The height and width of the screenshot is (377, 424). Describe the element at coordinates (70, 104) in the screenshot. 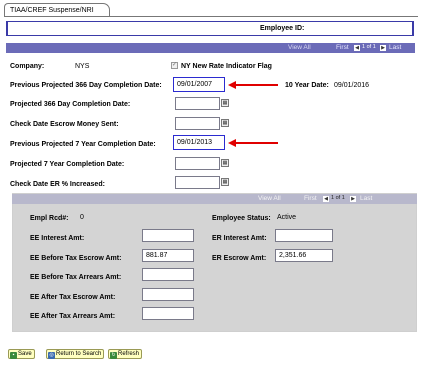

I see `proj-366-label: Projected 366 Day Completion Date:` at that location.